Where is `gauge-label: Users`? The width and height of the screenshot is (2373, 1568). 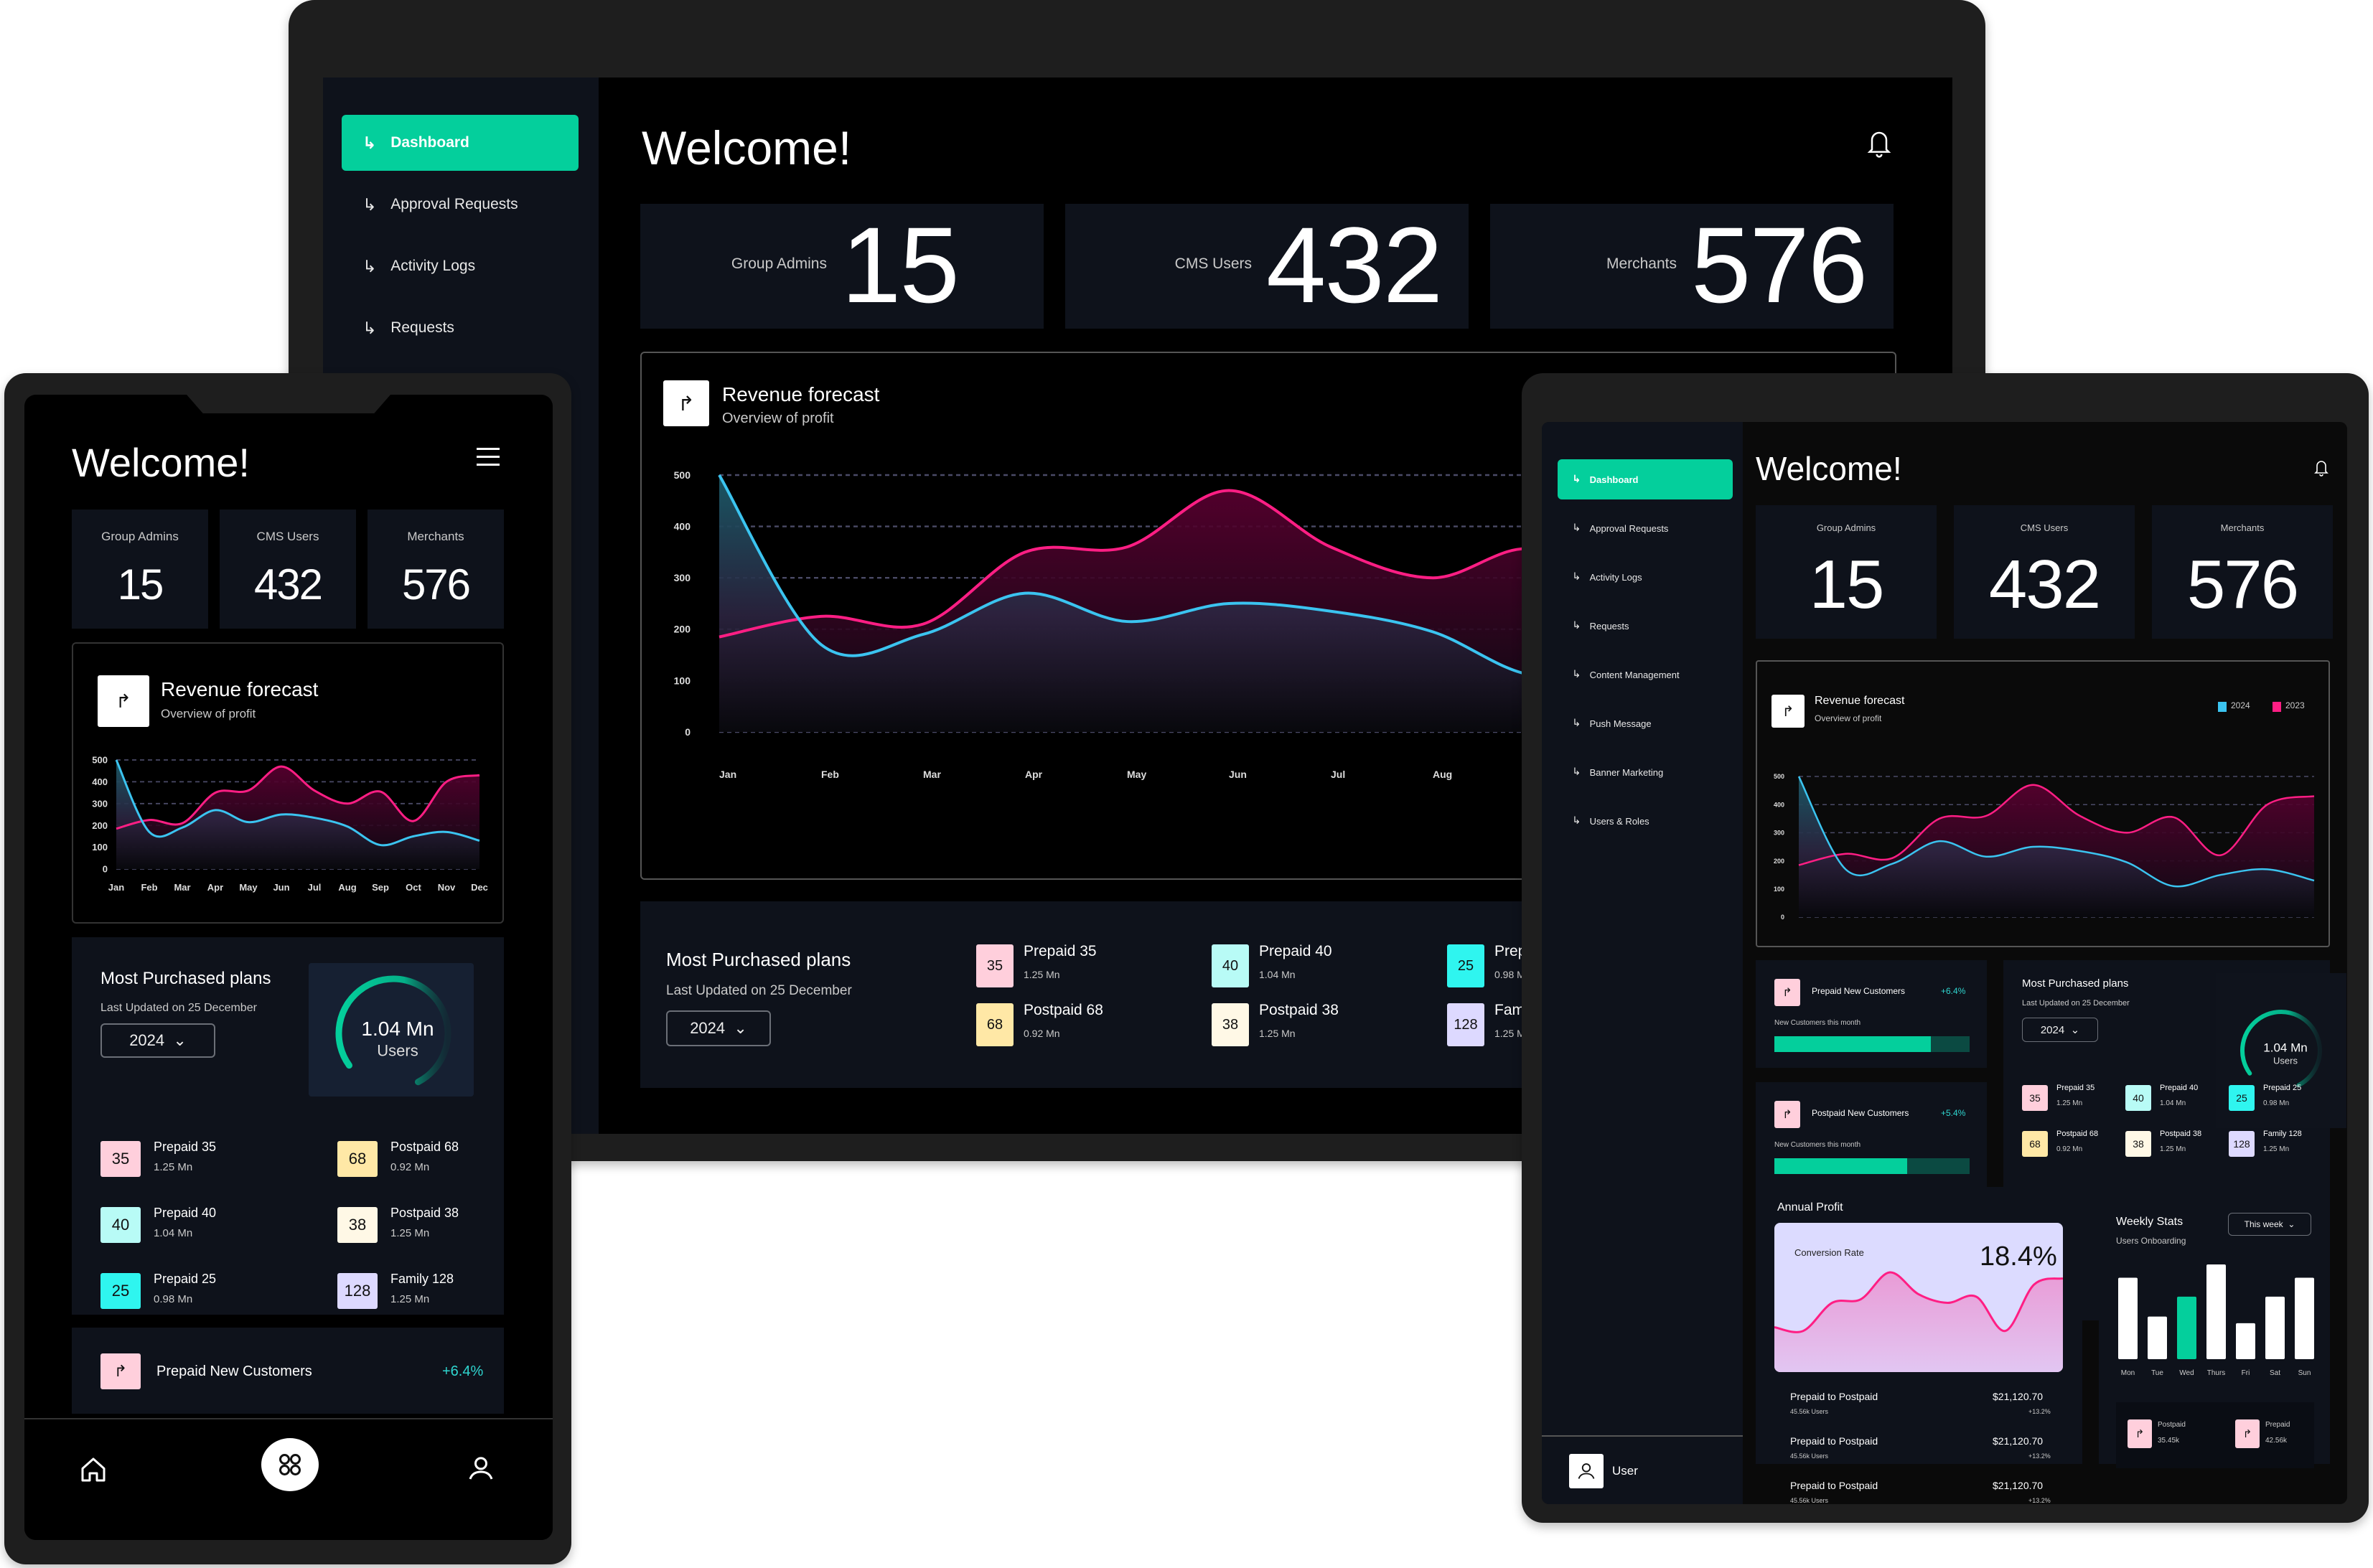
gauge-label: Users is located at coordinates (2285, 1061).